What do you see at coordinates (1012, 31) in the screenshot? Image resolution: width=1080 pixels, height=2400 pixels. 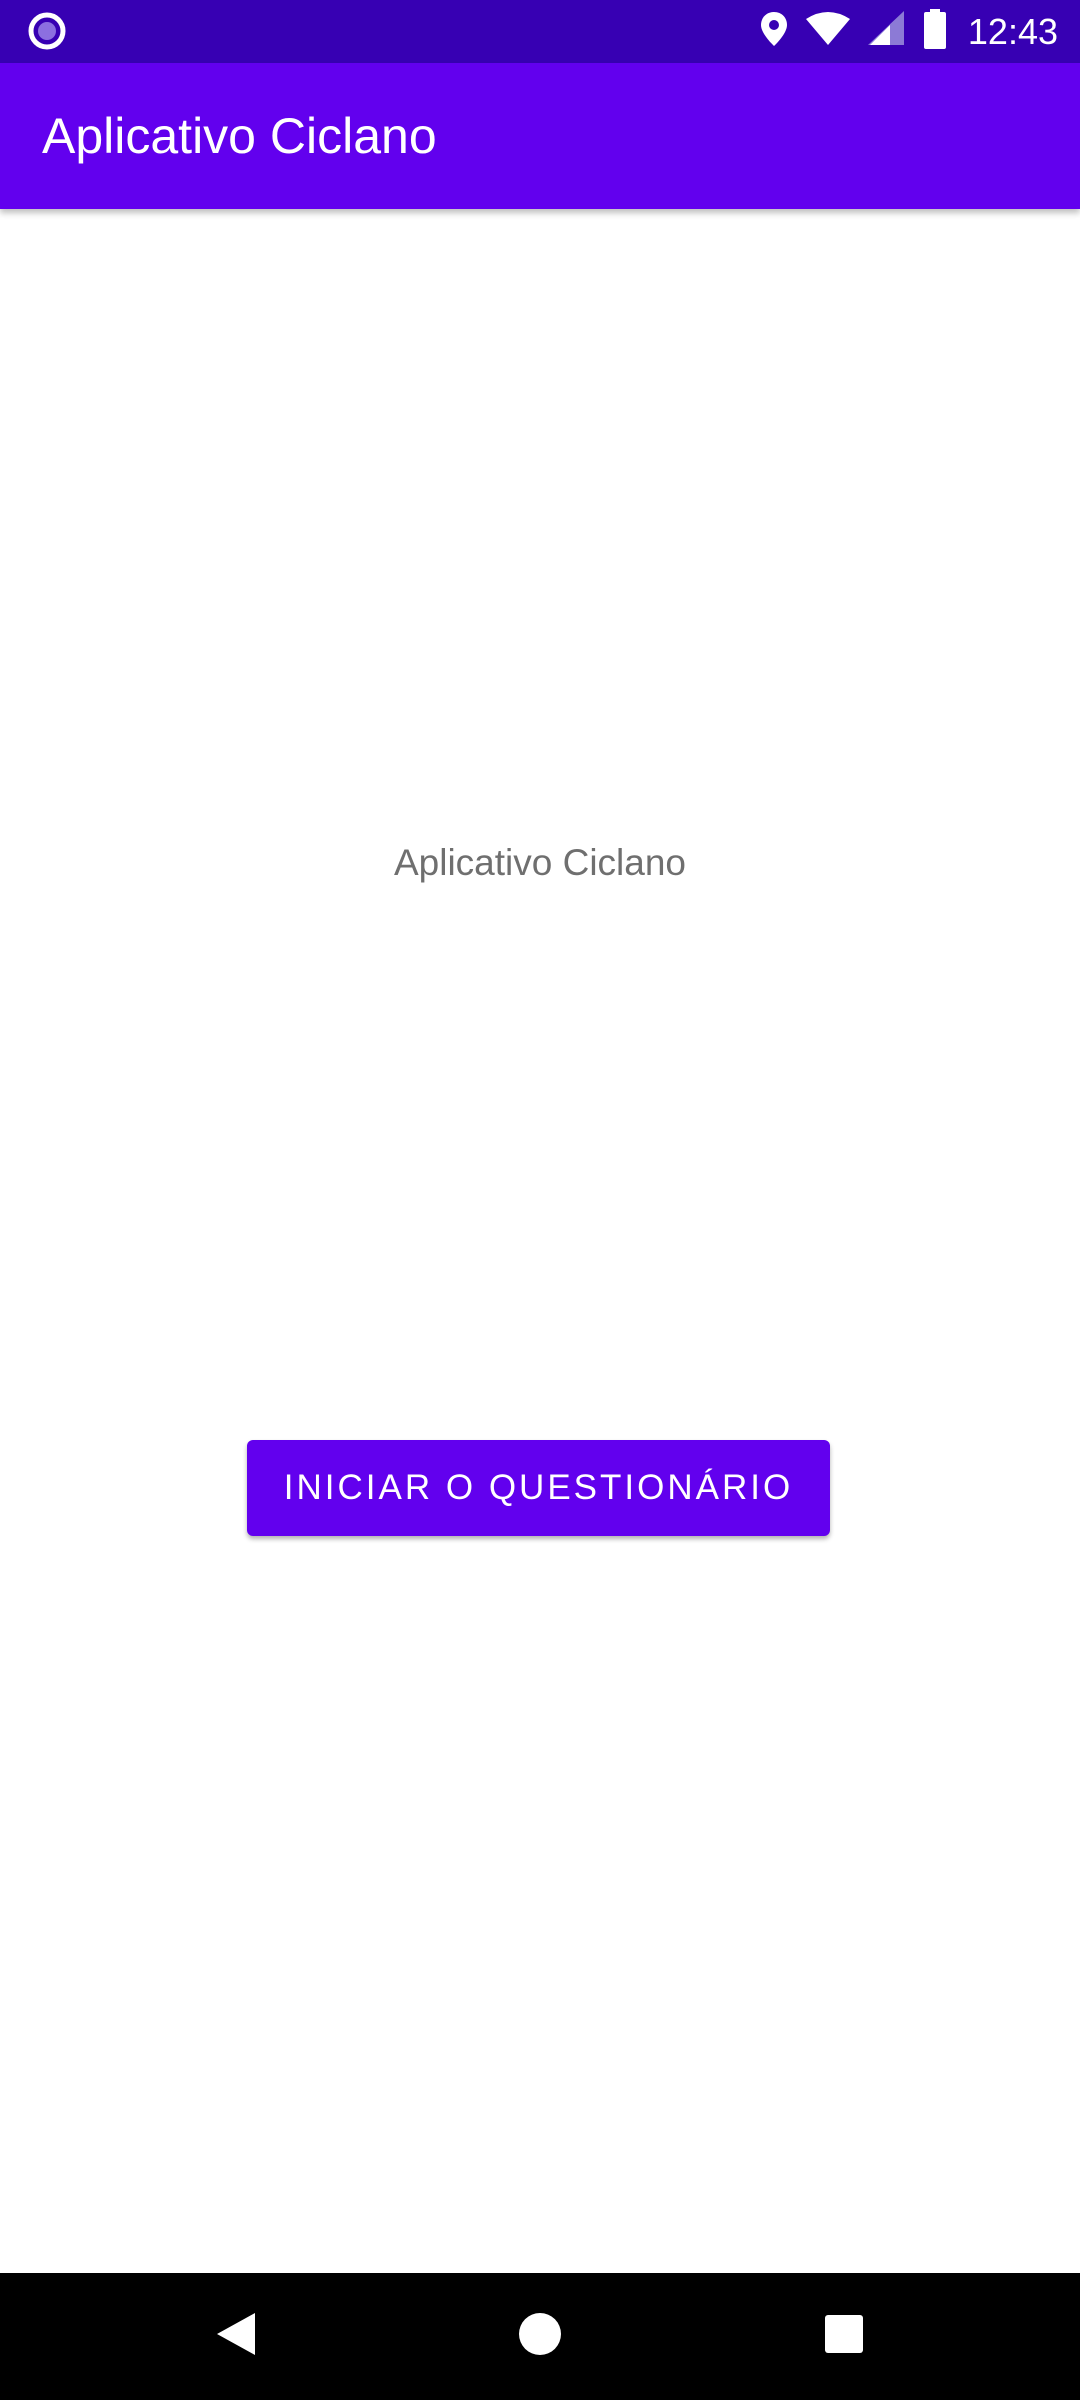 I see `status-time: 12:43` at bounding box center [1012, 31].